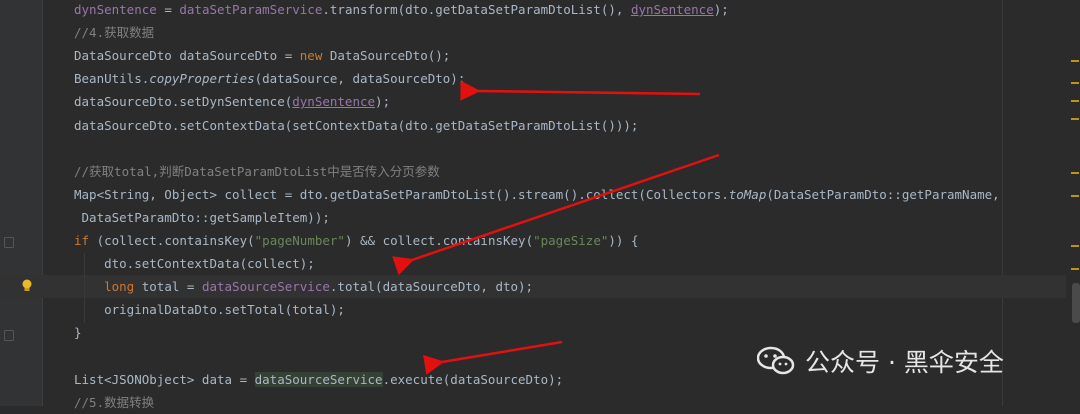 The image size is (1080, 414). I want to click on watermark: 公众号 · 黑伞安全, so click(880, 361).